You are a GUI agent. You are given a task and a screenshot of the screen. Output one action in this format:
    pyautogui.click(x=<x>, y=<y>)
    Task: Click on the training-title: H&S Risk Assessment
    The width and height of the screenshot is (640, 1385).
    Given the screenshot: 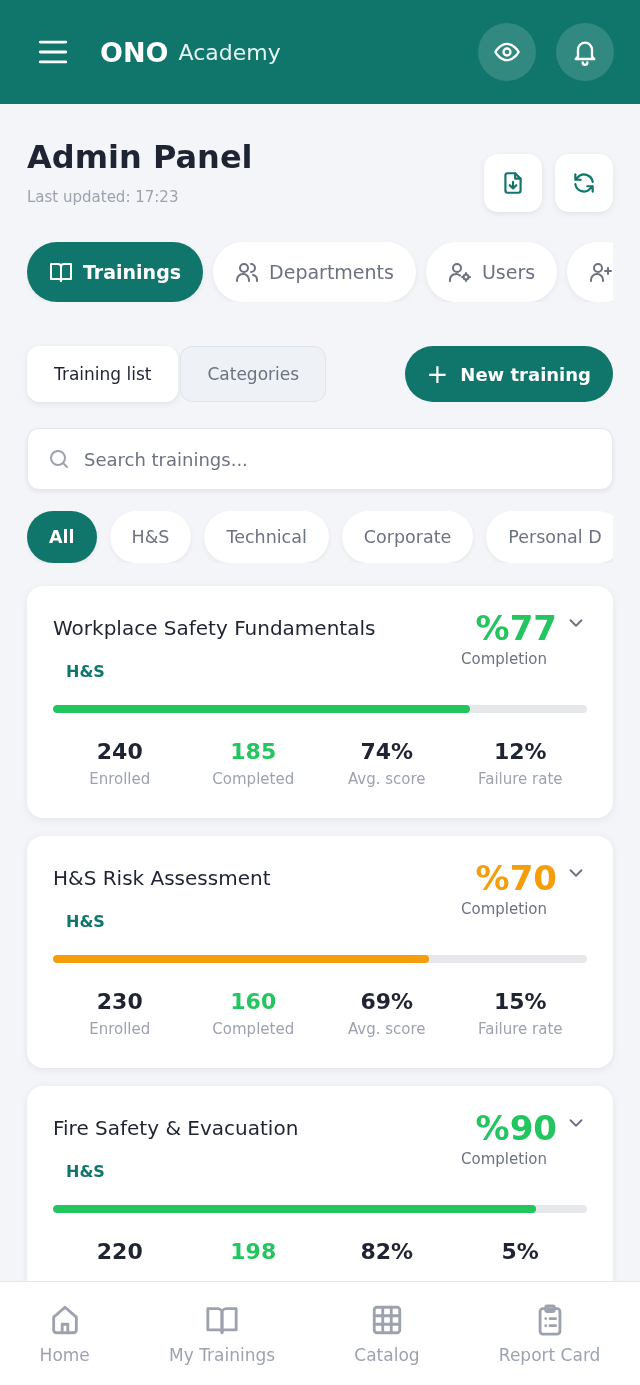 What is the action you would take?
    pyautogui.click(x=162, y=878)
    